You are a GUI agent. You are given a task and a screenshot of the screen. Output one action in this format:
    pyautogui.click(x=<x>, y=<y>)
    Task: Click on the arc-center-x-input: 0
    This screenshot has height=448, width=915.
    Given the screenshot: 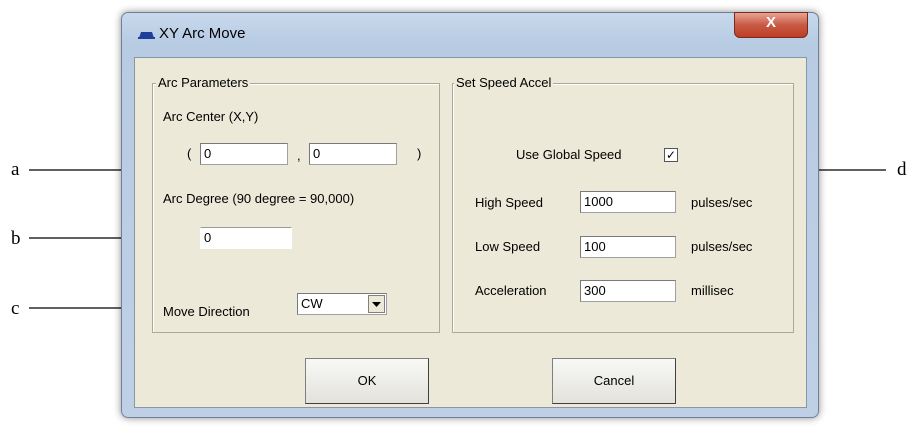 What is the action you would take?
    pyautogui.click(x=244, y=154)
    